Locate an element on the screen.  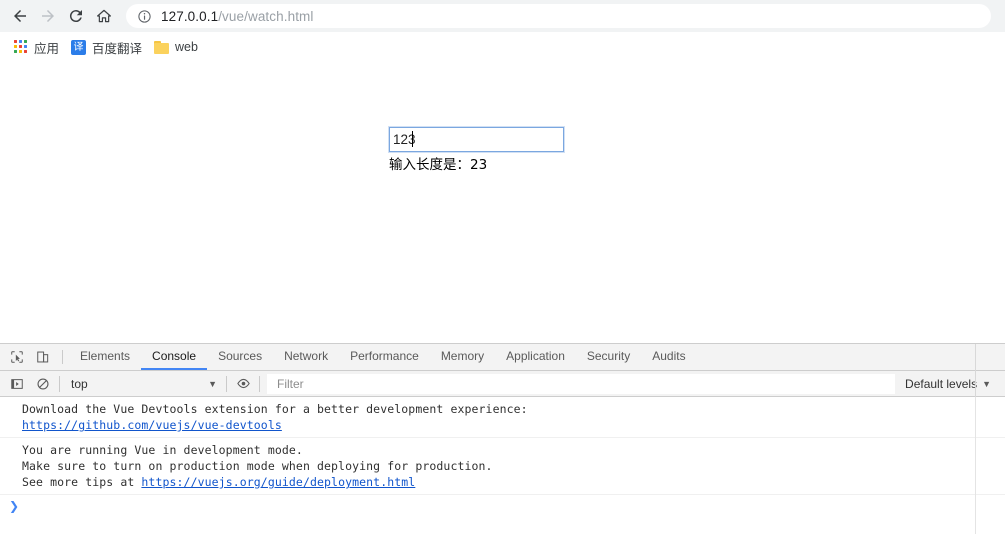
consolebar-right-edge is located at coordinates (975, 384).